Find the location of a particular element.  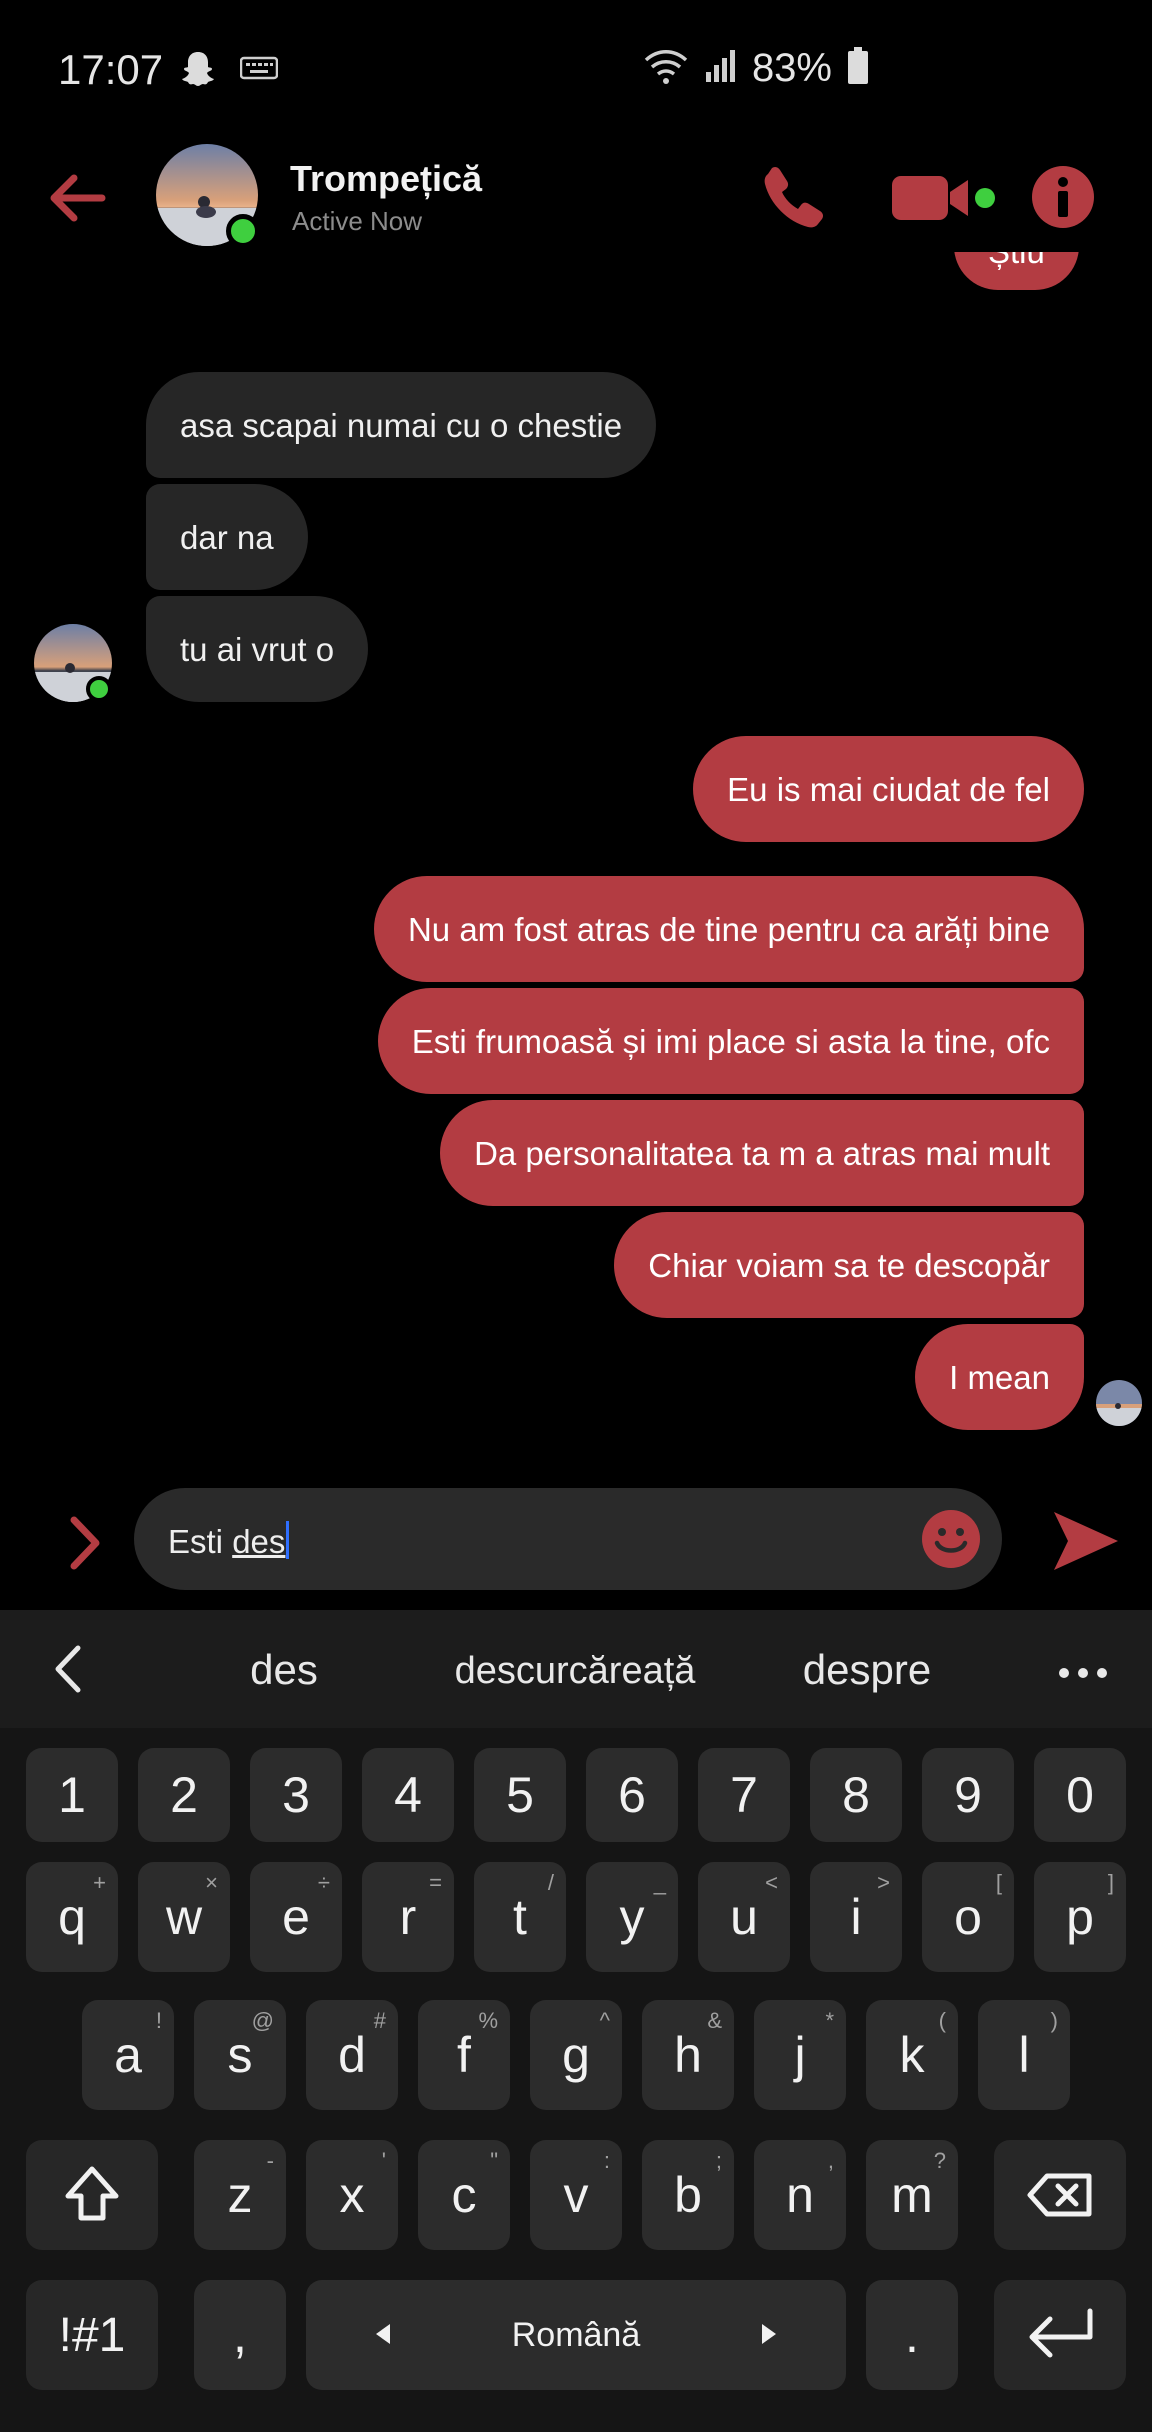

key-n: n, is located at coordinates (800, 2195).